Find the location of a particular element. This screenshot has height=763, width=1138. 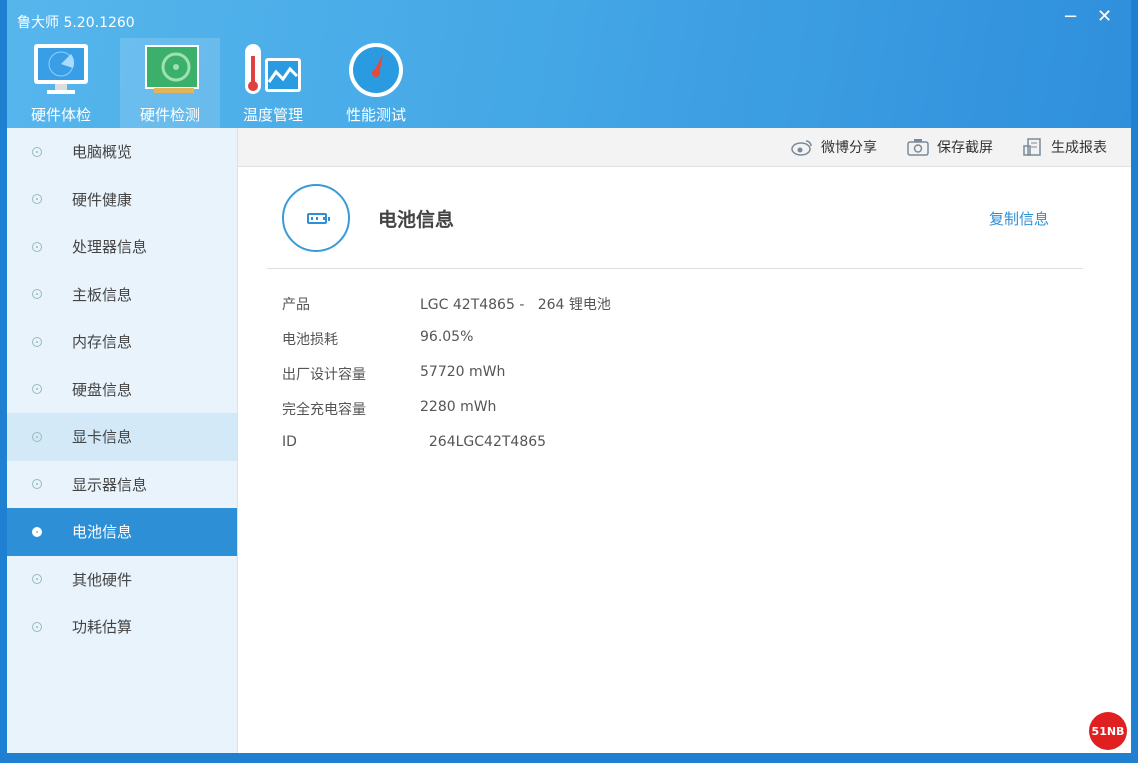

sidebar-item-memory: 内存信息 is located at coordinates (122, 342).